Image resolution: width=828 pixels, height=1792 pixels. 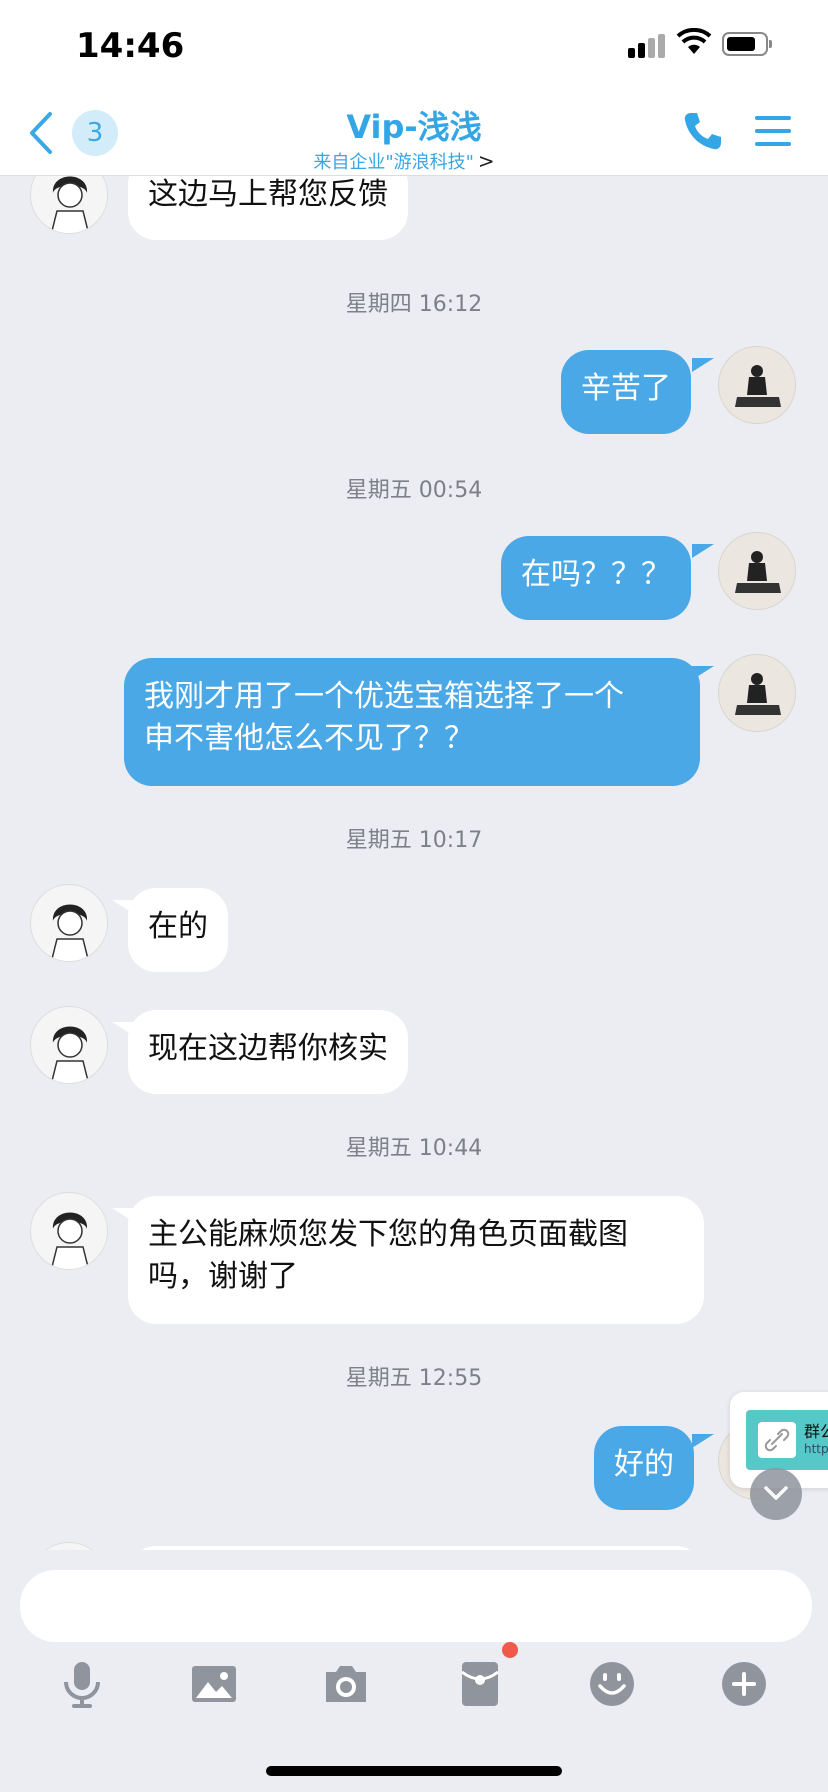 I want to click on timestamp: 星期五 10:17, so click(x=414, y=840).